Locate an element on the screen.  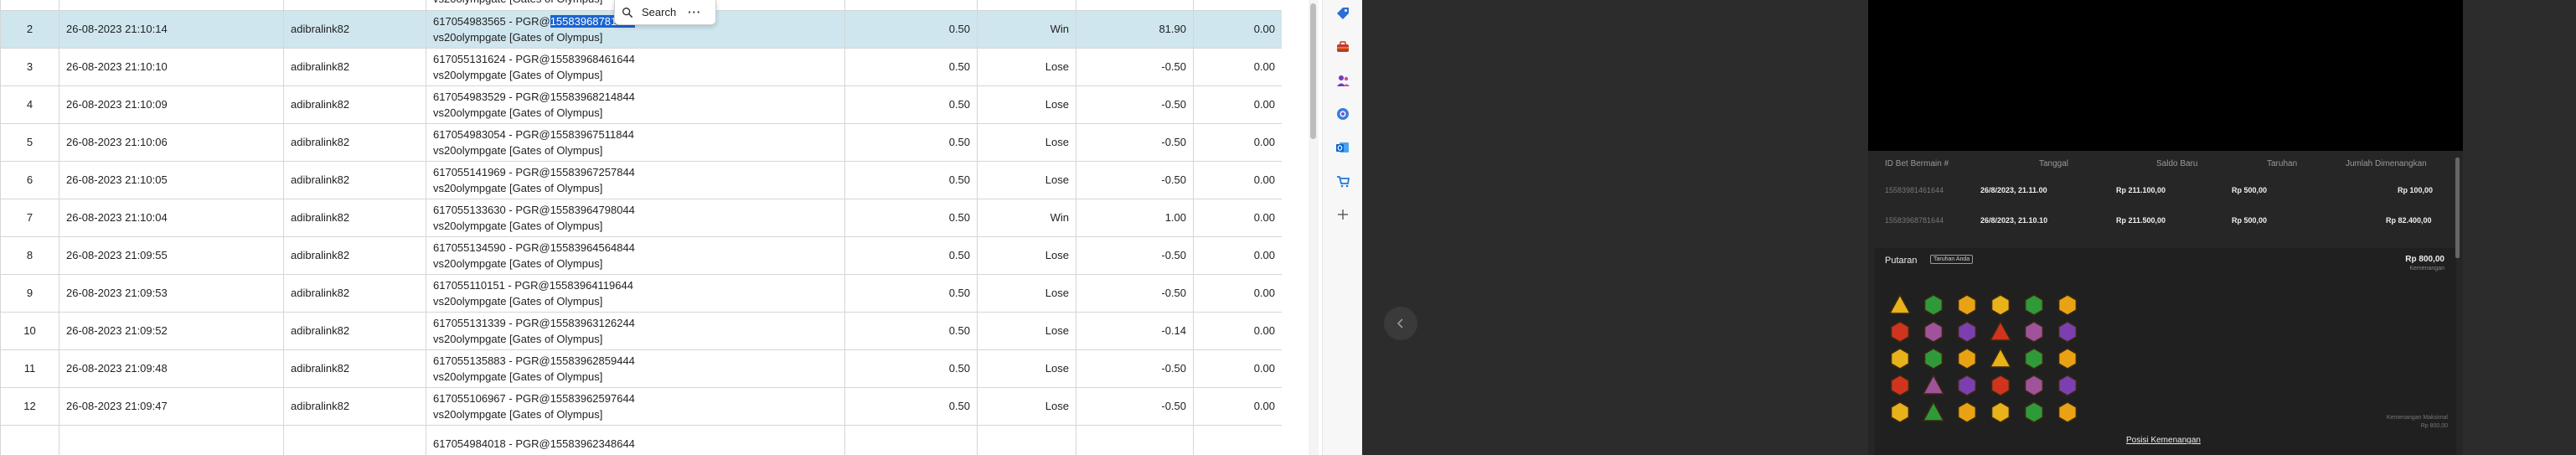
plus-icon is located at coordinates (1343, 214).